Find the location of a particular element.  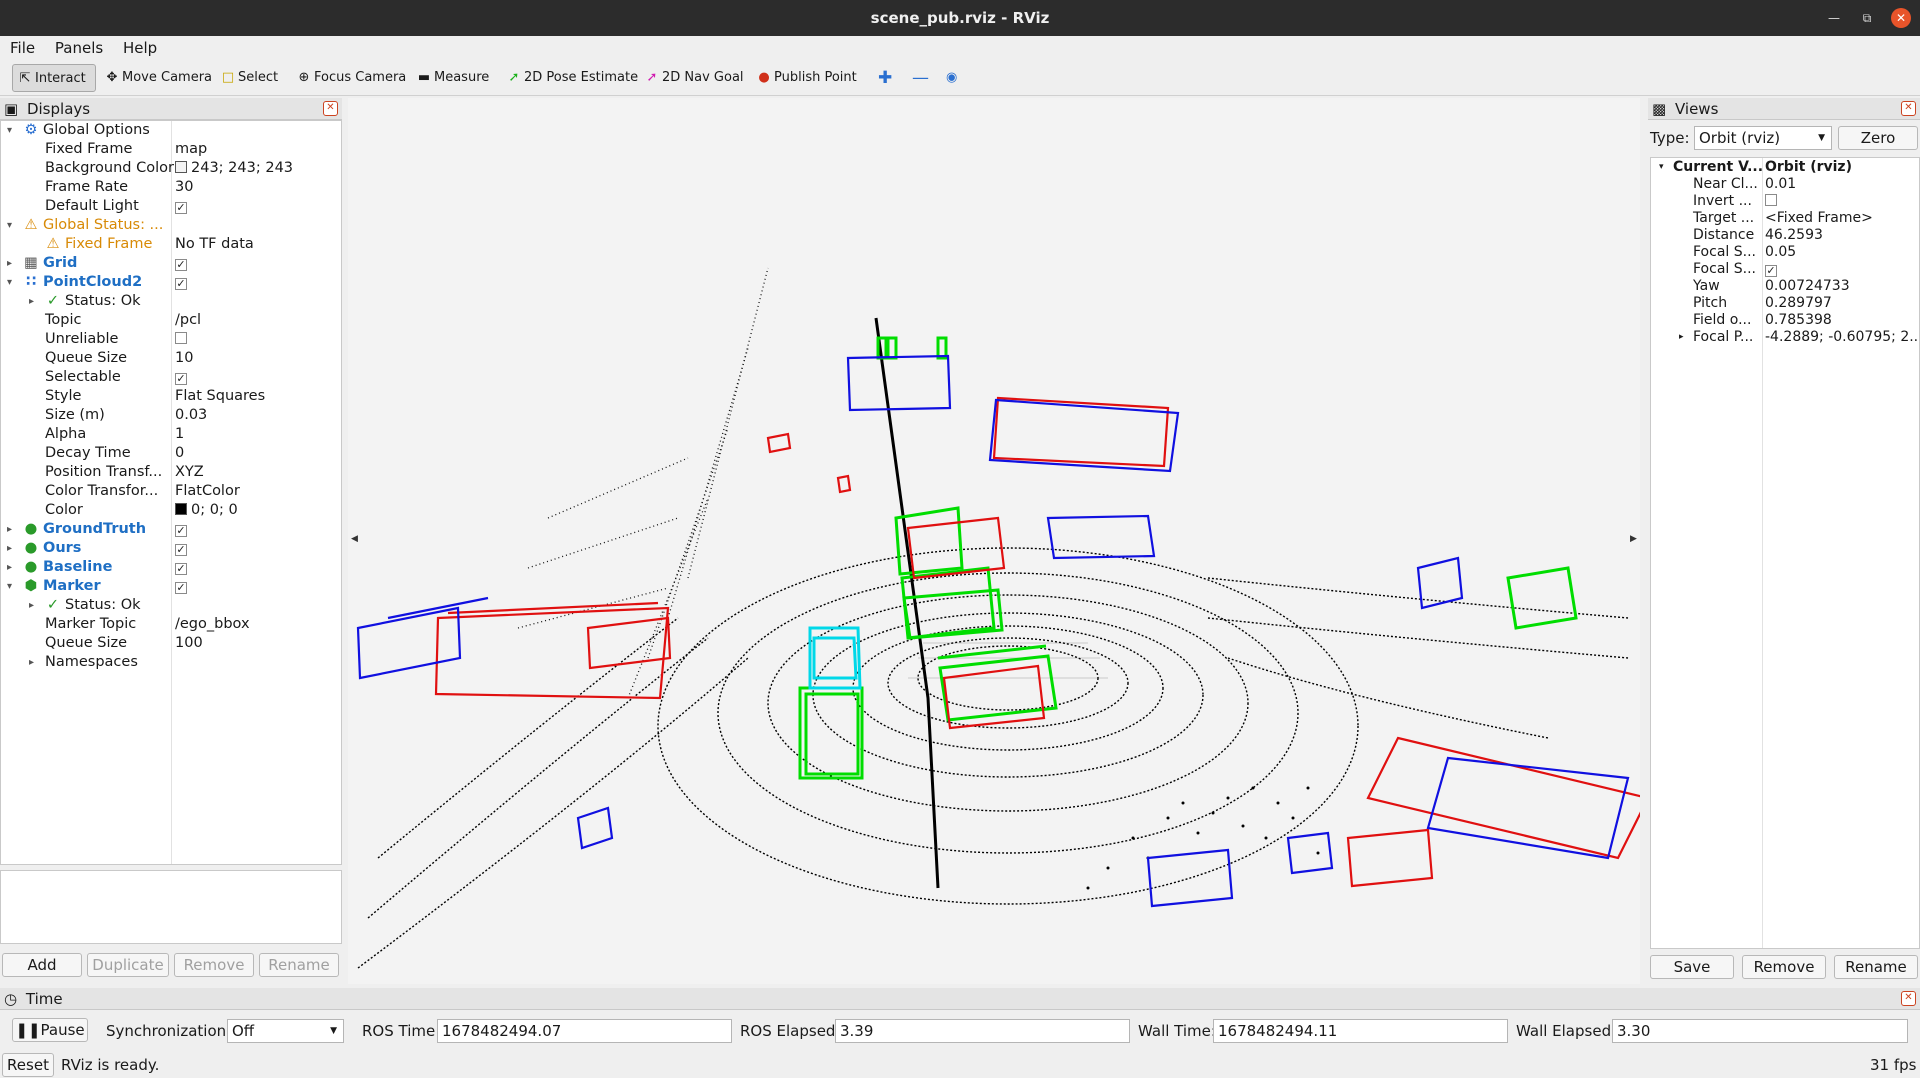

value: 100 is located at coordinates (189, 643).